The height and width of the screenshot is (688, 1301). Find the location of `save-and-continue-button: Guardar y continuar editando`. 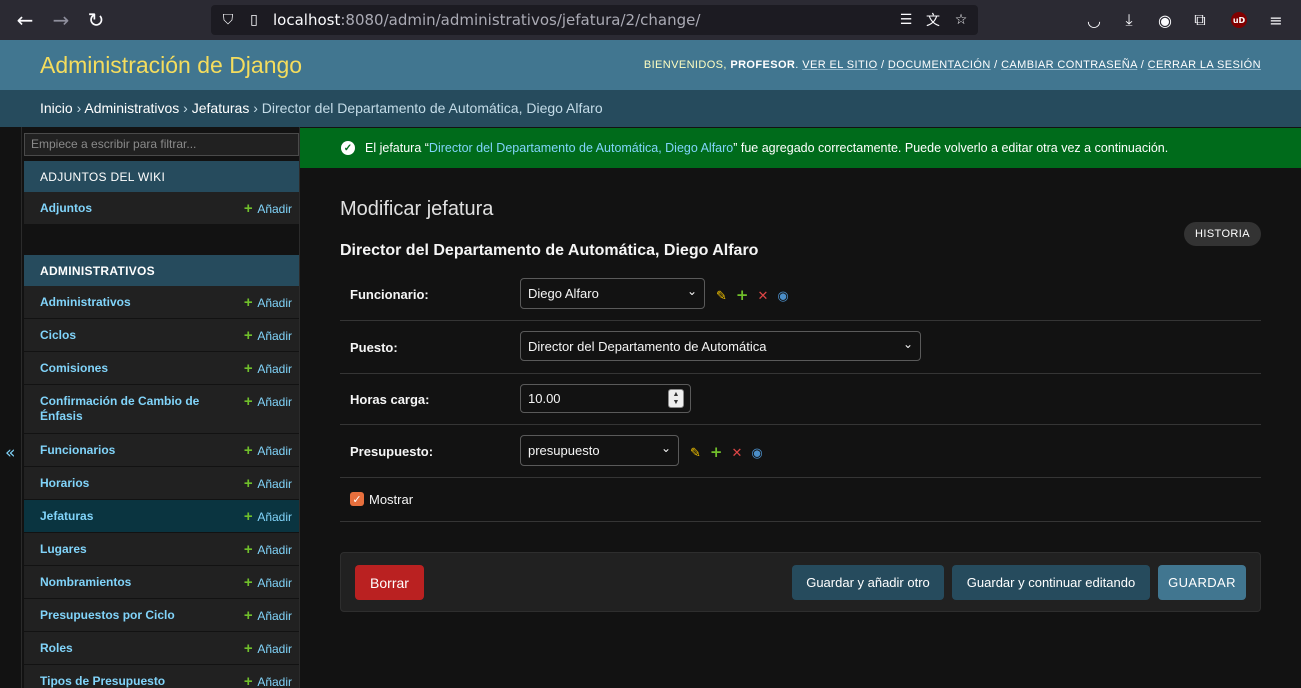

save-and-continue-button: Guardar y continuar editando is located at coordinates (1051, 582).